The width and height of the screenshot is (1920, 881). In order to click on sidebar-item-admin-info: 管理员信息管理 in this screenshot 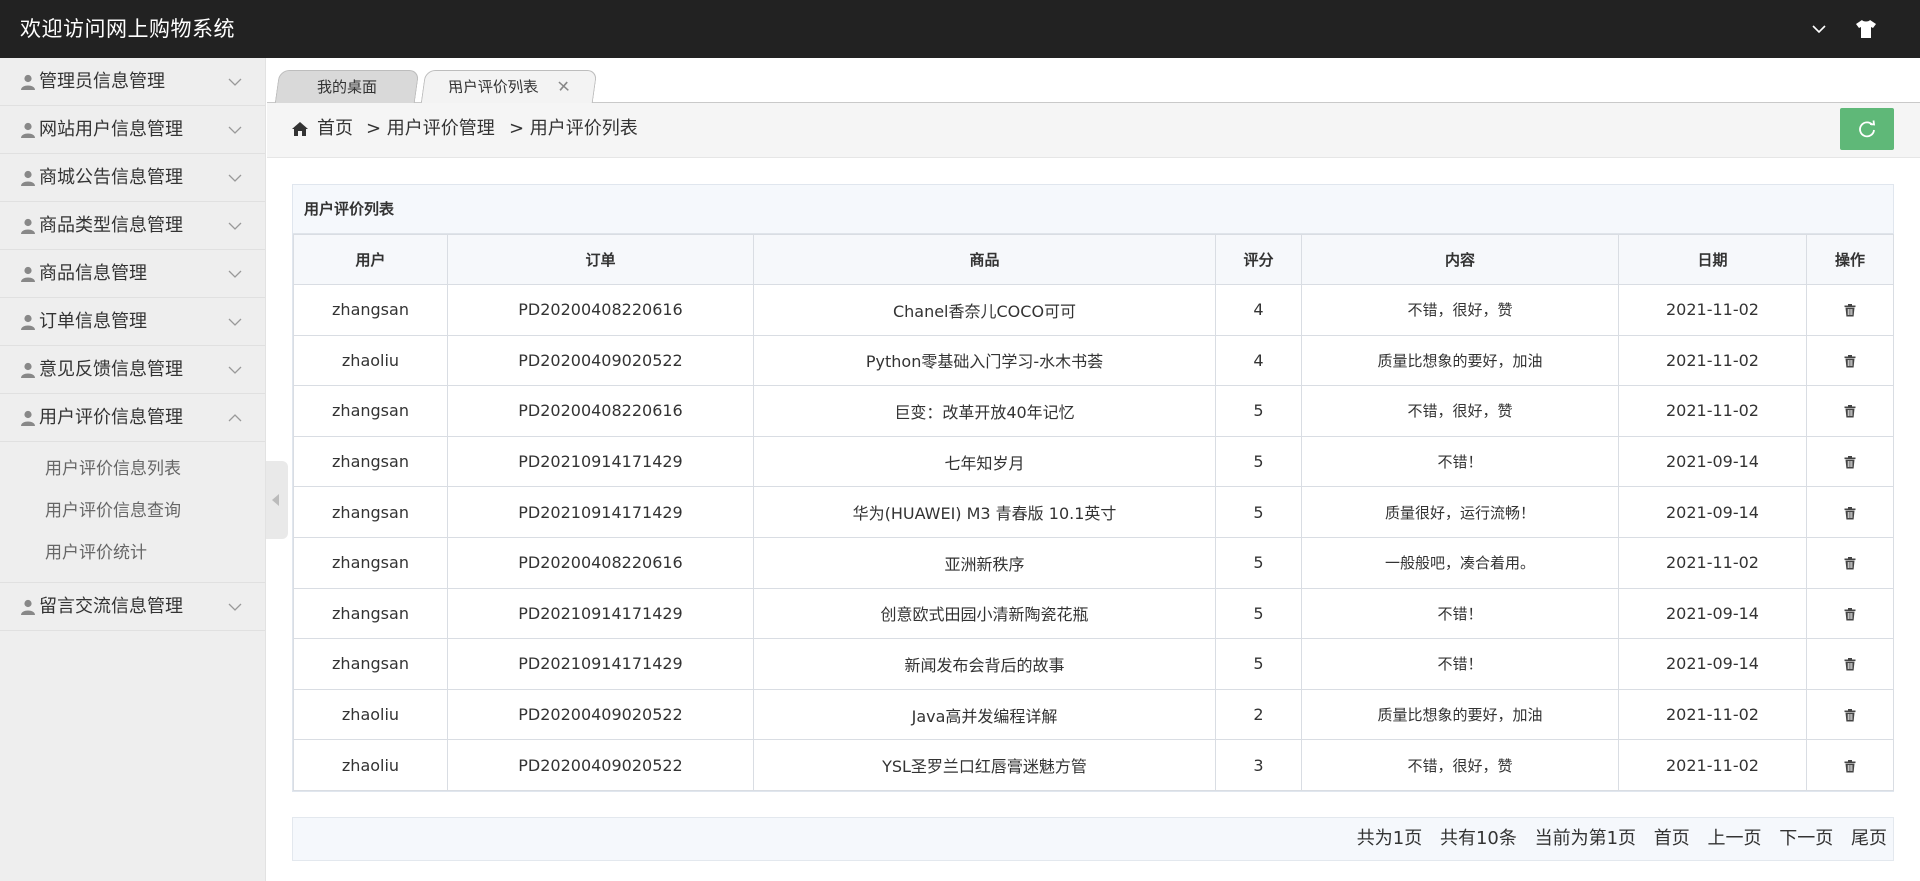, I will do `click(132, 82)`.